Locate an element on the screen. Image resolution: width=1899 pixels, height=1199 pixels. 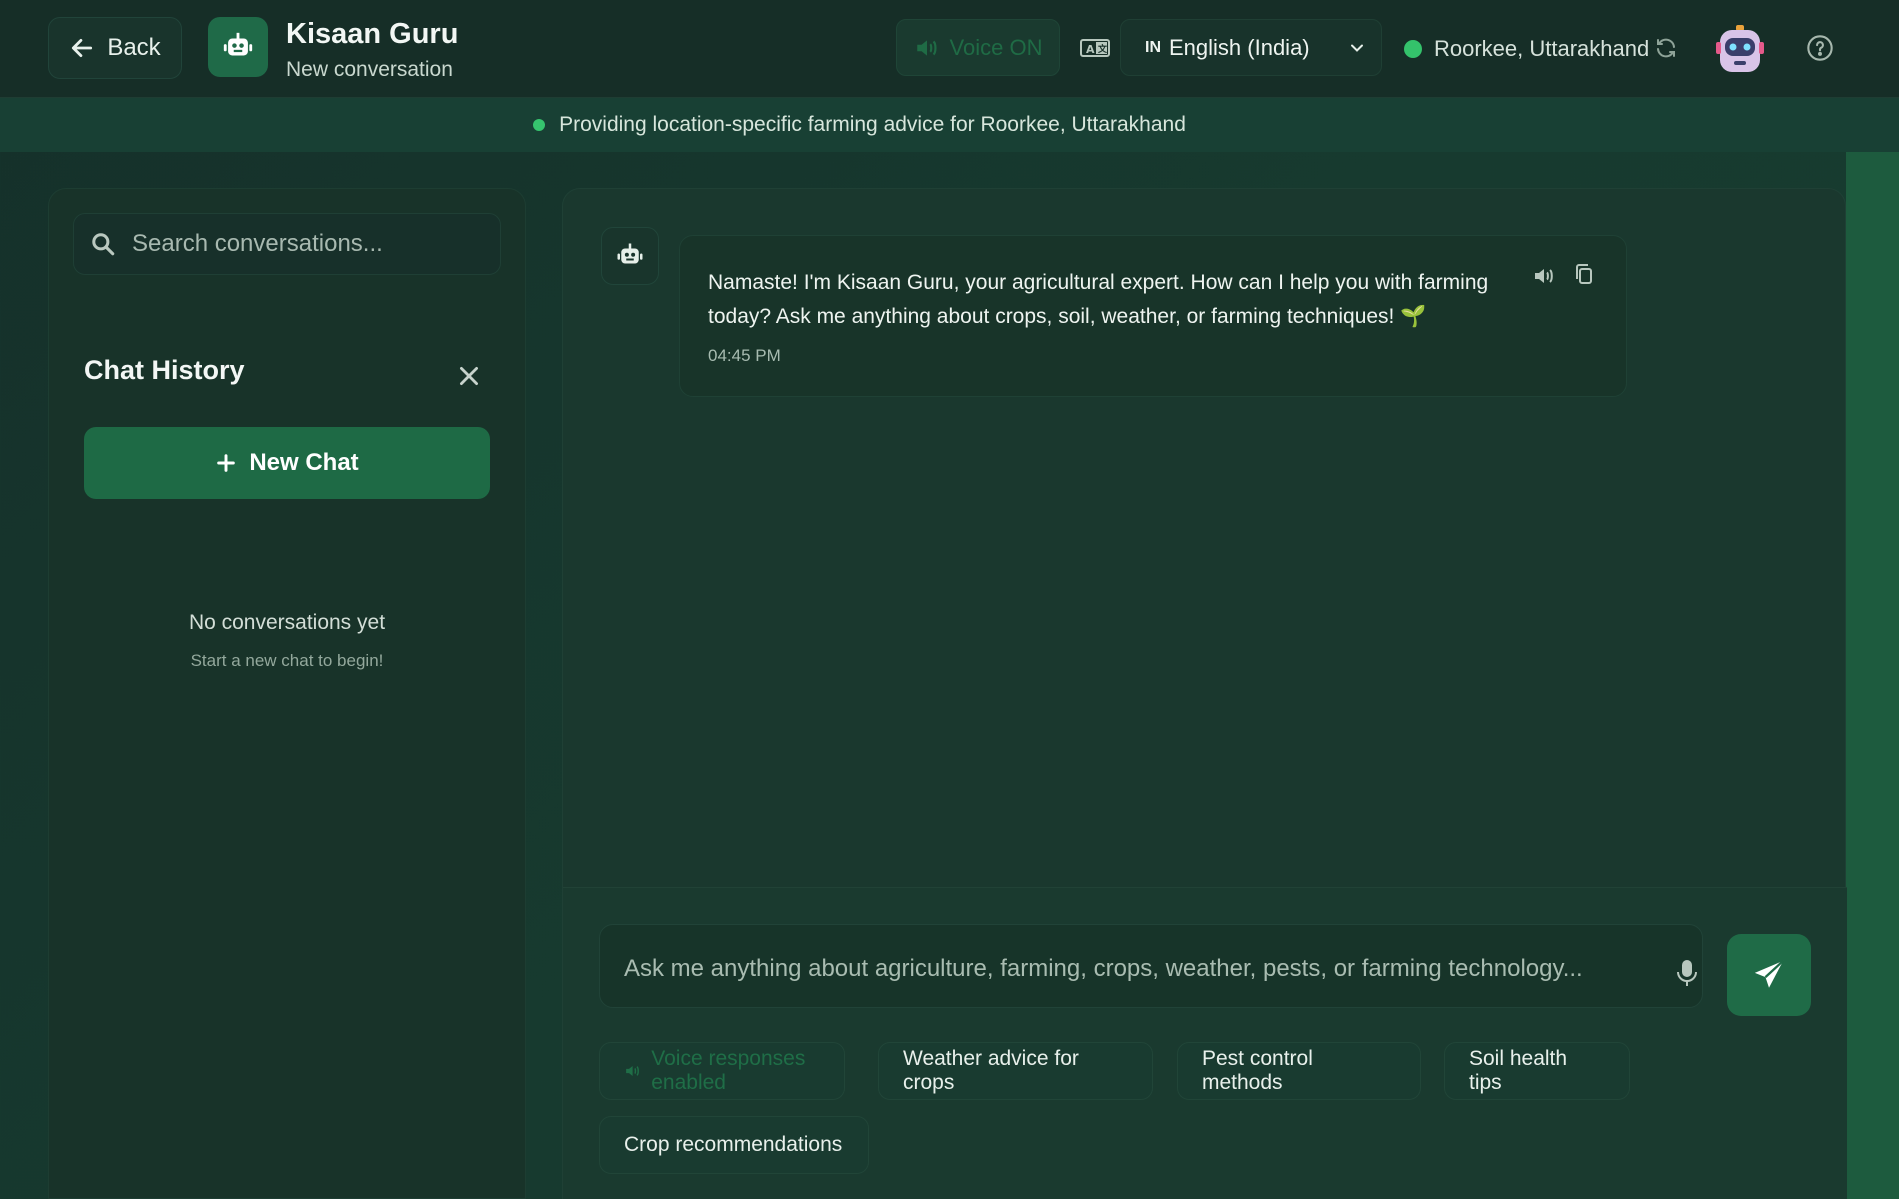
back-button: Back is located at coordinates (115, 48).